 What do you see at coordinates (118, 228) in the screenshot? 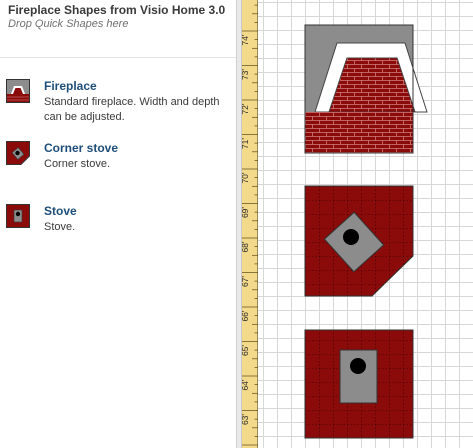
I see `master-stove: Stove Stove.` at bounding box center [118, 228].